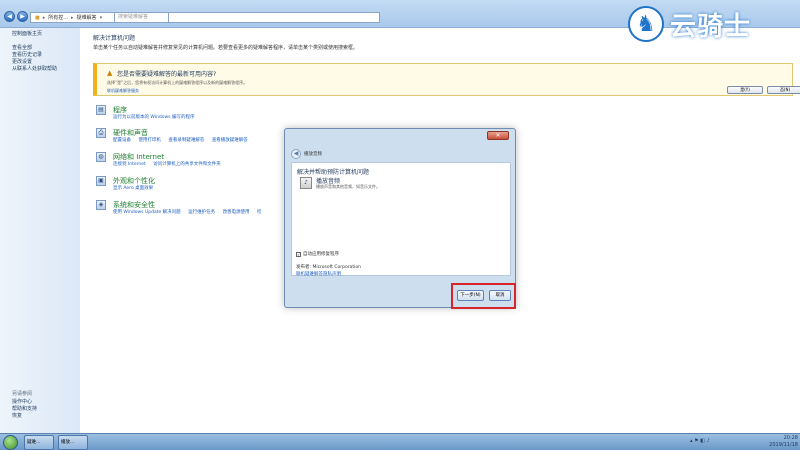  Describe the element at coordinates (27, 33) in the screenshot. I see `sidebar-home-link: 控制面板主页` at that location.